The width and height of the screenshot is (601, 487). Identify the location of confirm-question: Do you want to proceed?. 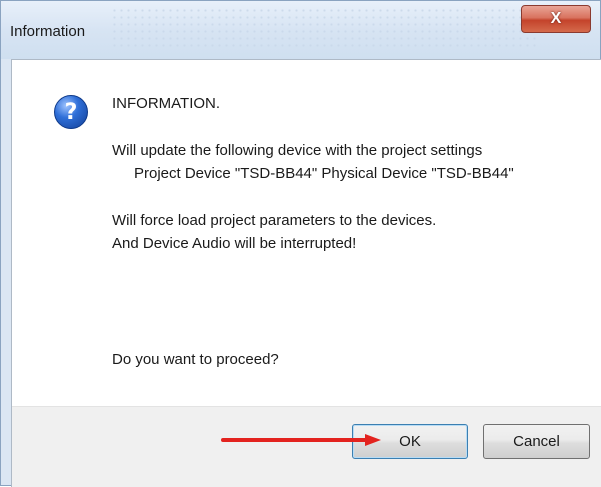
(195, 359).